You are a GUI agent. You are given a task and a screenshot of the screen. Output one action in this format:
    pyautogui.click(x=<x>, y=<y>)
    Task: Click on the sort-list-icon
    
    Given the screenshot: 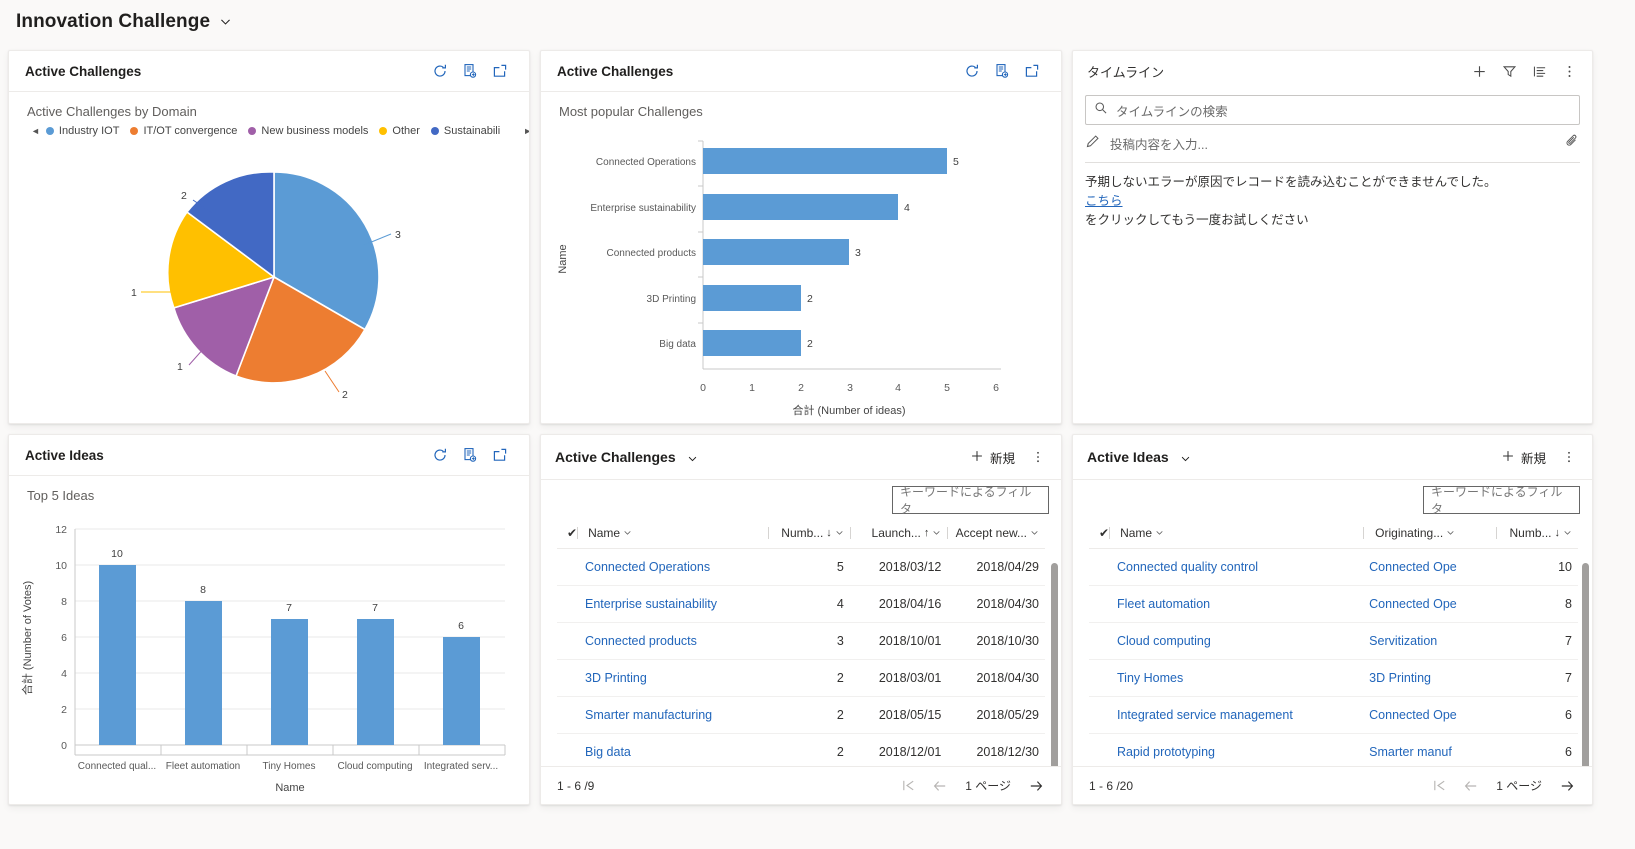 What is the action you would take?
    pyautogui.click(x=1539, y=71)
    